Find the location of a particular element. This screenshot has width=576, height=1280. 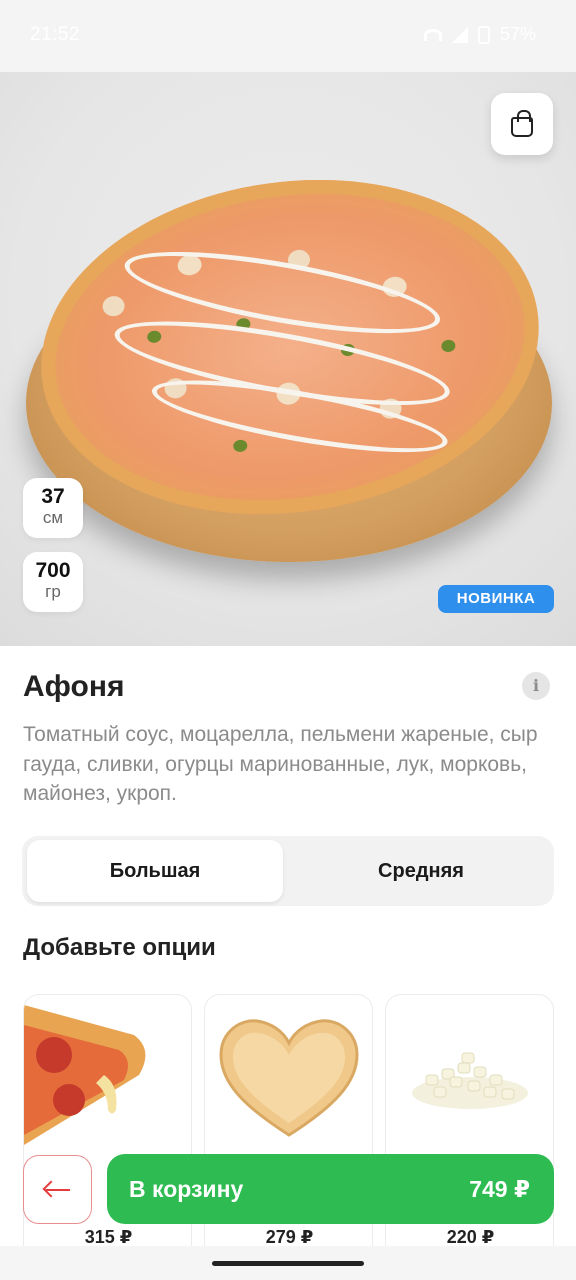

heart-dough-image is located at coordinates (289, 1078).